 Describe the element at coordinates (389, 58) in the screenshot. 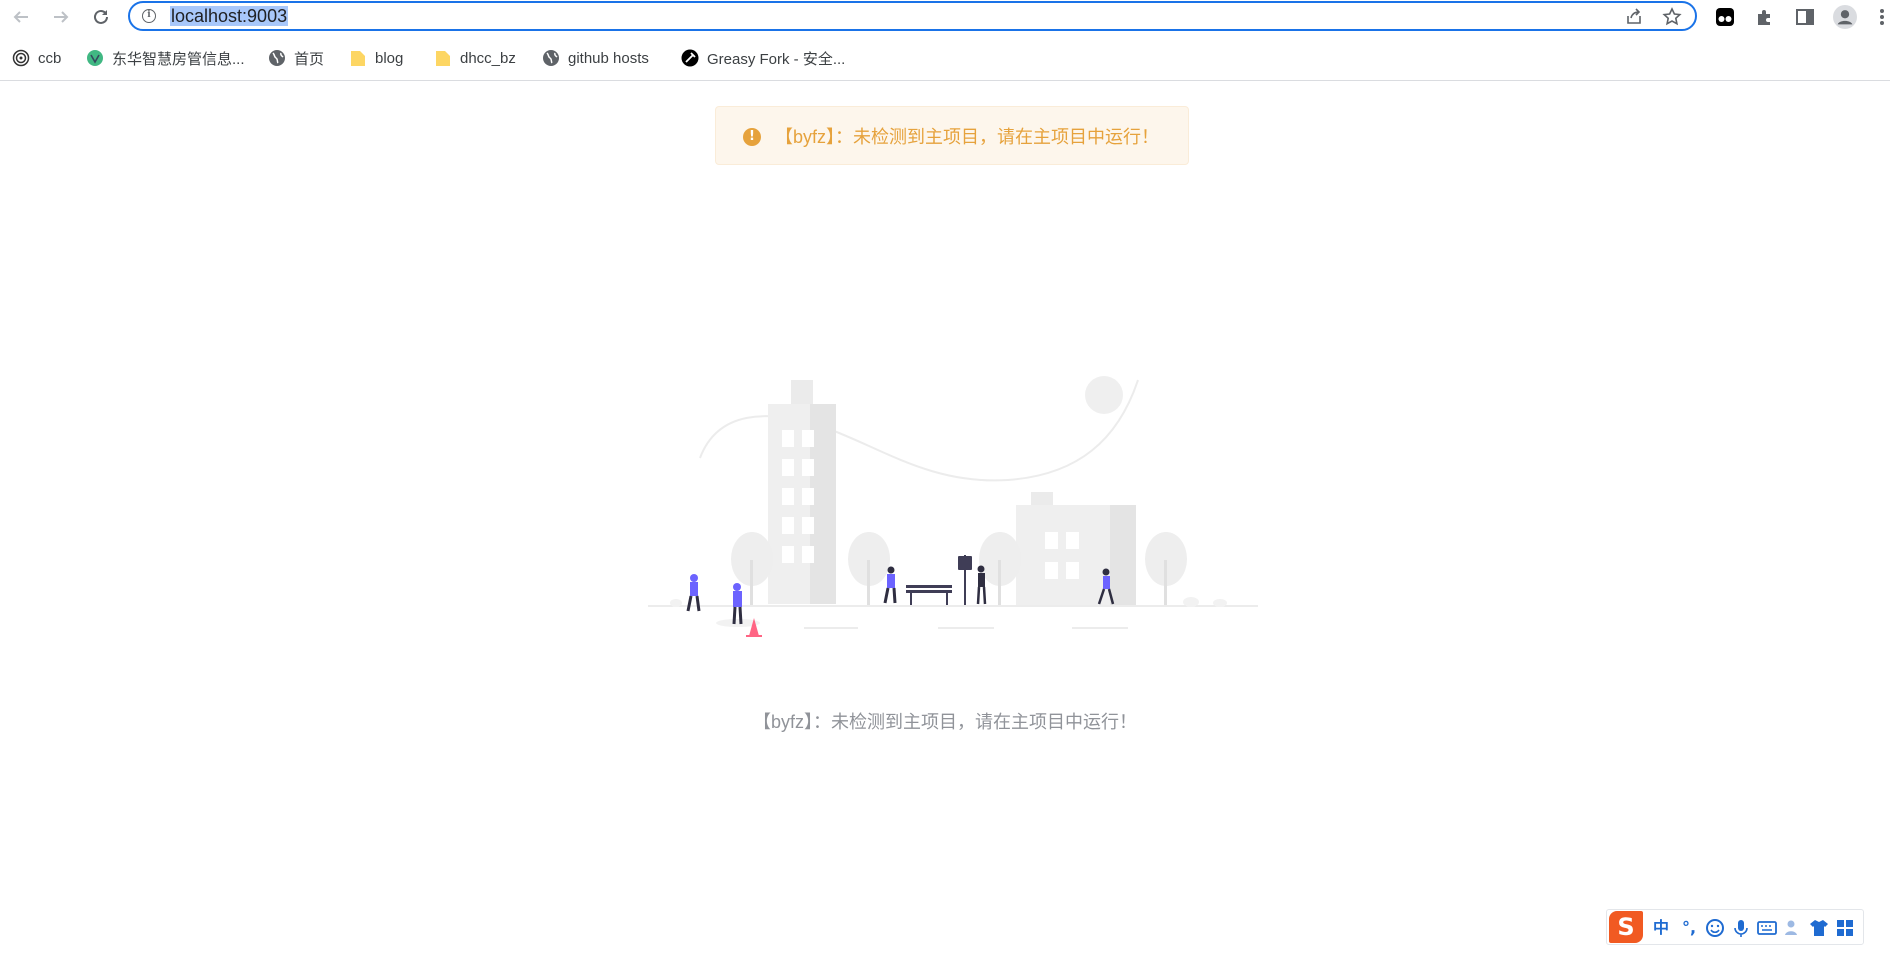

I see `bookmark-label: blog` at that location.